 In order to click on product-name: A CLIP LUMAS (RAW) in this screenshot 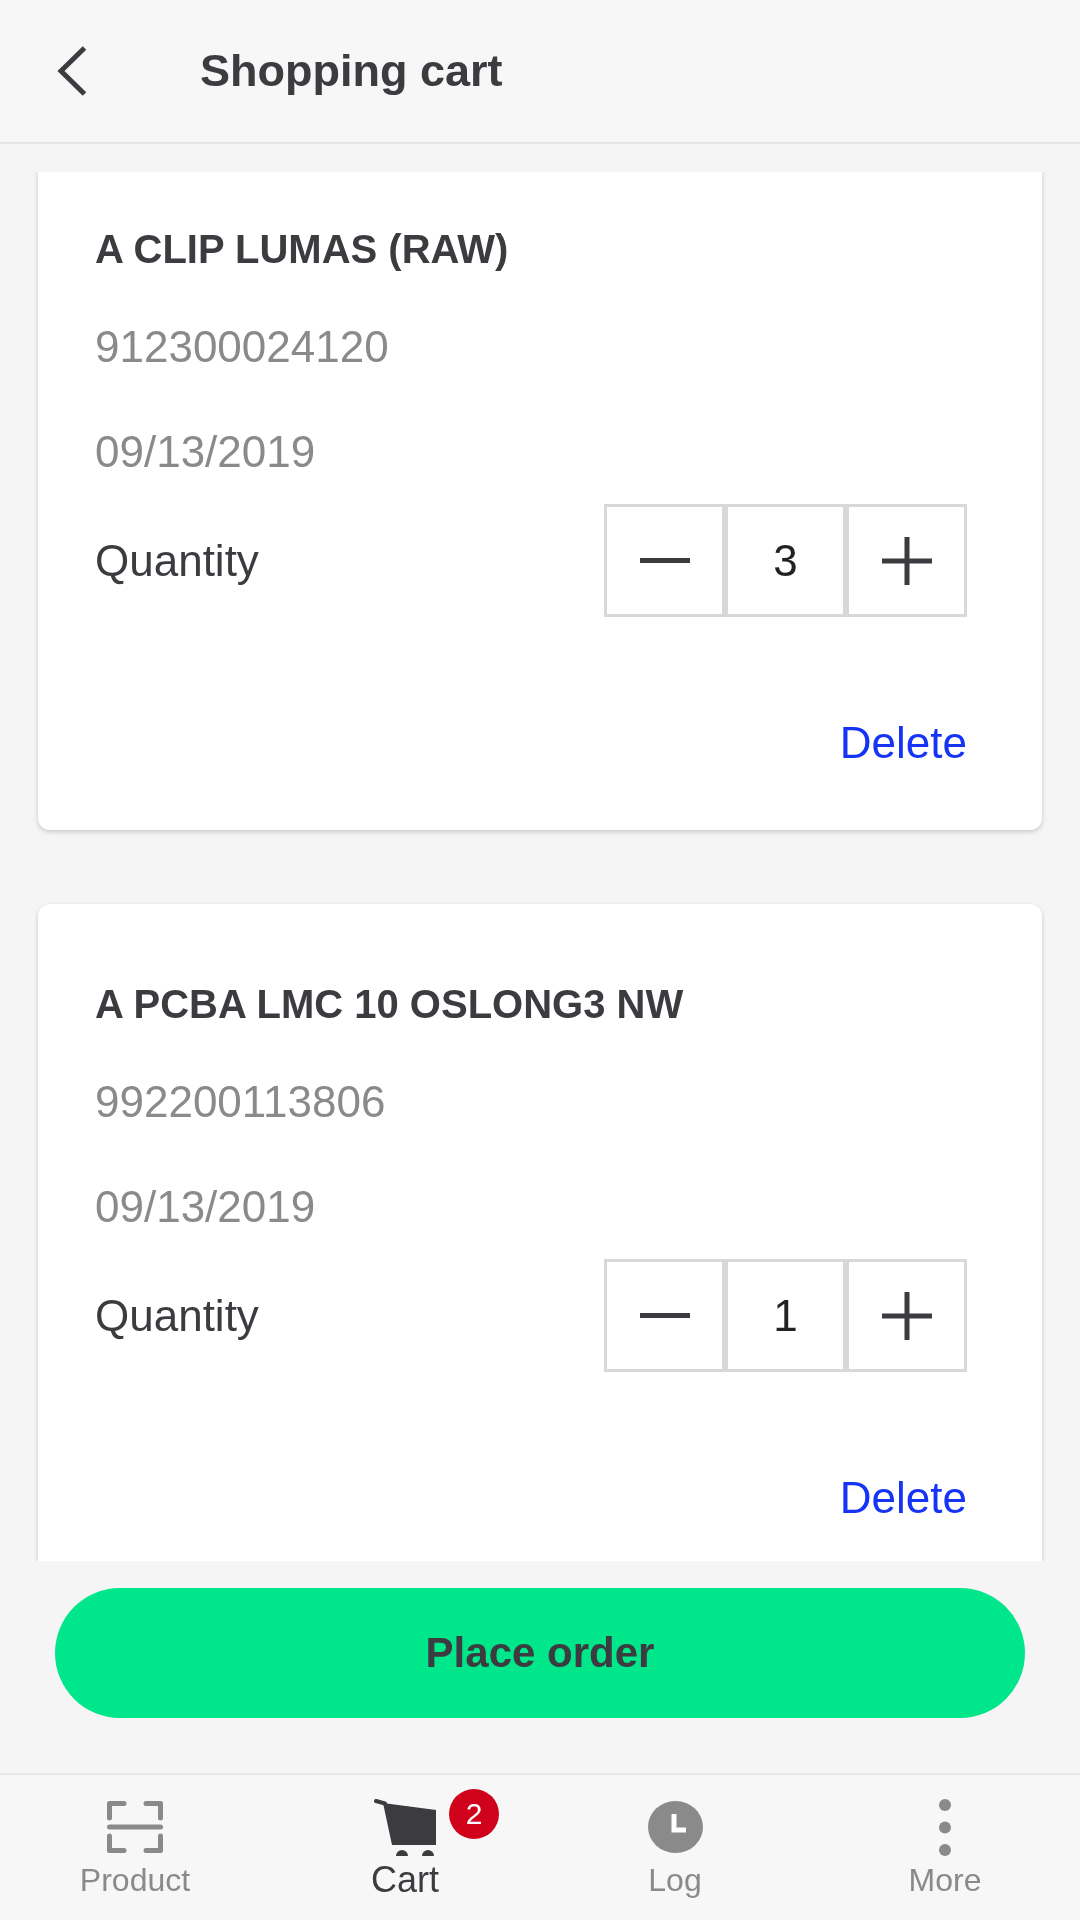, I will do `click(302, 249)`.